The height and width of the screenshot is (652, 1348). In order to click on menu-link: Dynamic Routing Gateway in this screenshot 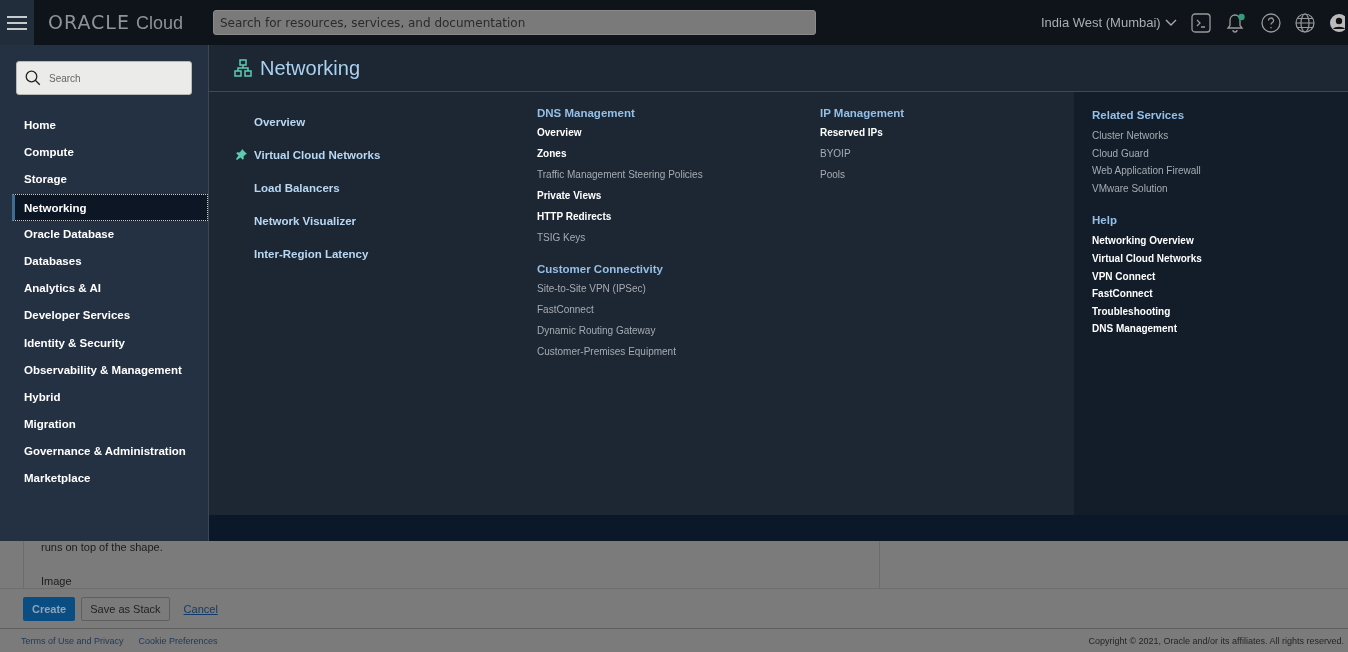, I will do `click(678, 334)`.